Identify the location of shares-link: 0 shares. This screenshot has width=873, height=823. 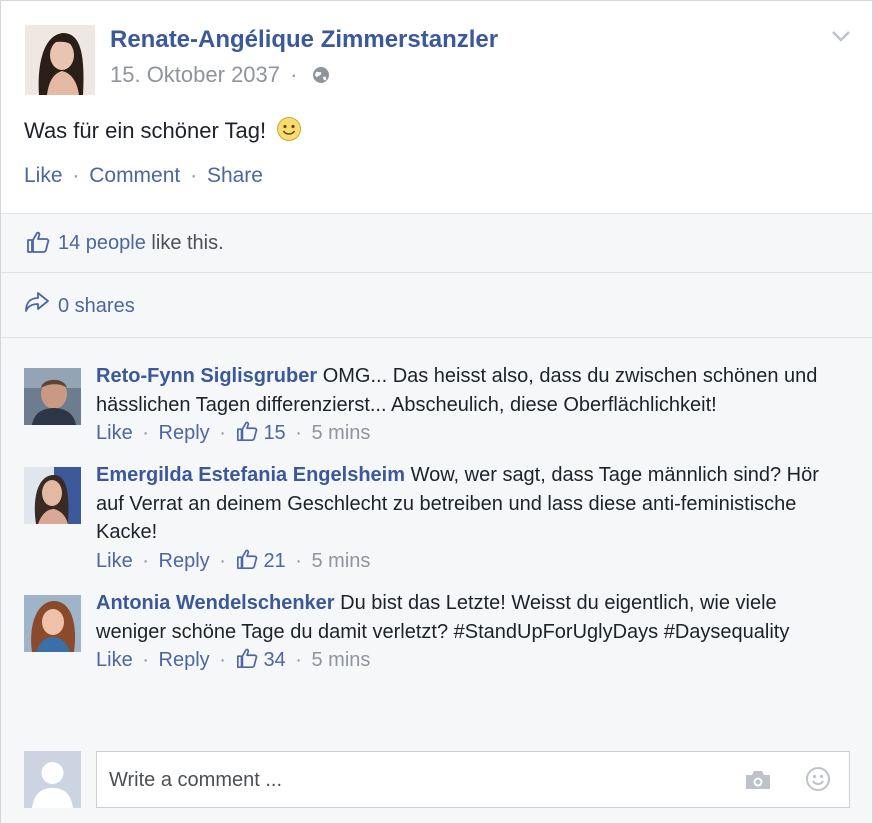
(96, 306).